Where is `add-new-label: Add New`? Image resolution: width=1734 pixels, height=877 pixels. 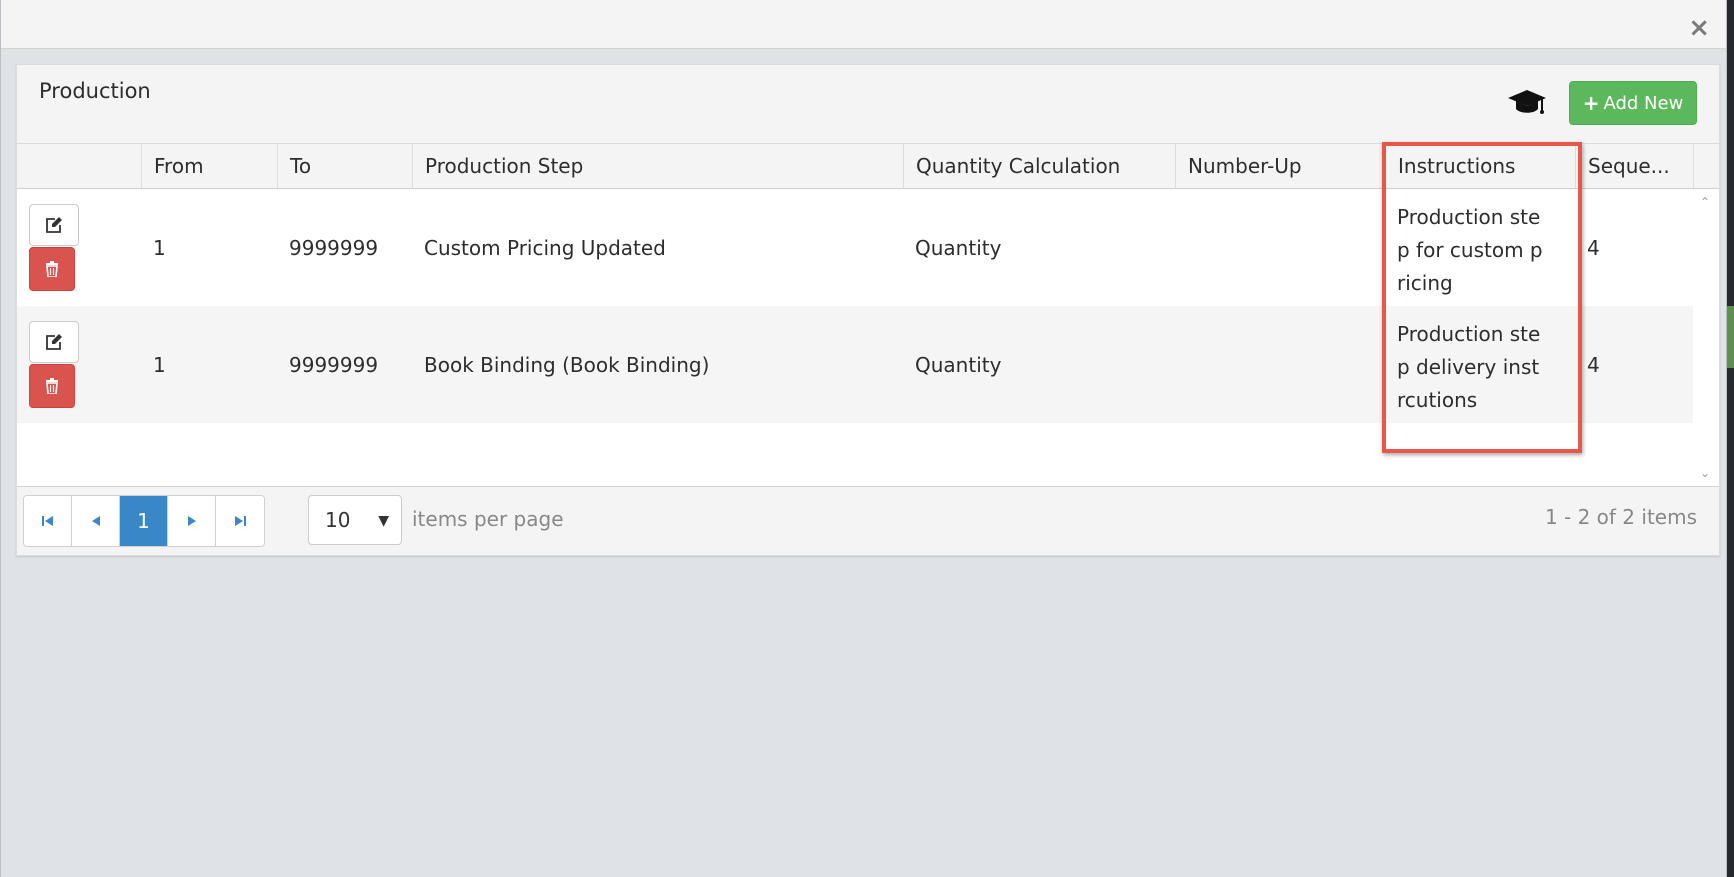 add-new-label: Add New is located at coordinates (1643, 103).